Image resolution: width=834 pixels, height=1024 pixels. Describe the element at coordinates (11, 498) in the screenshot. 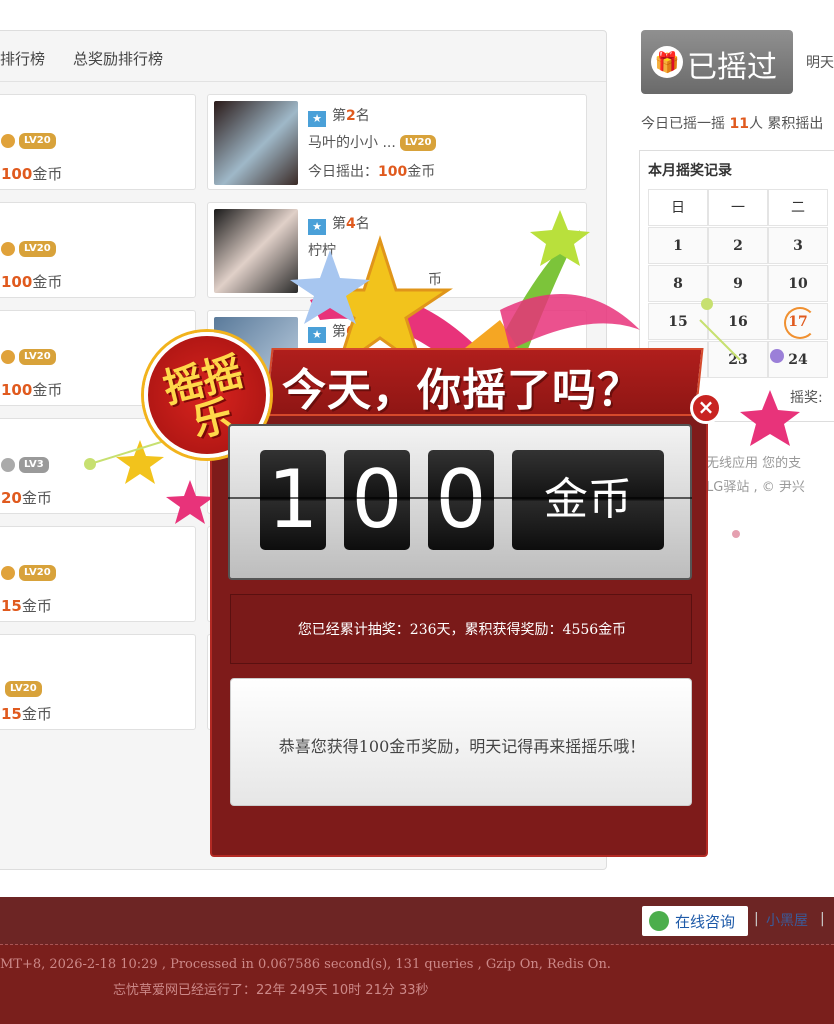

I see `coins-value: 20` at that location.